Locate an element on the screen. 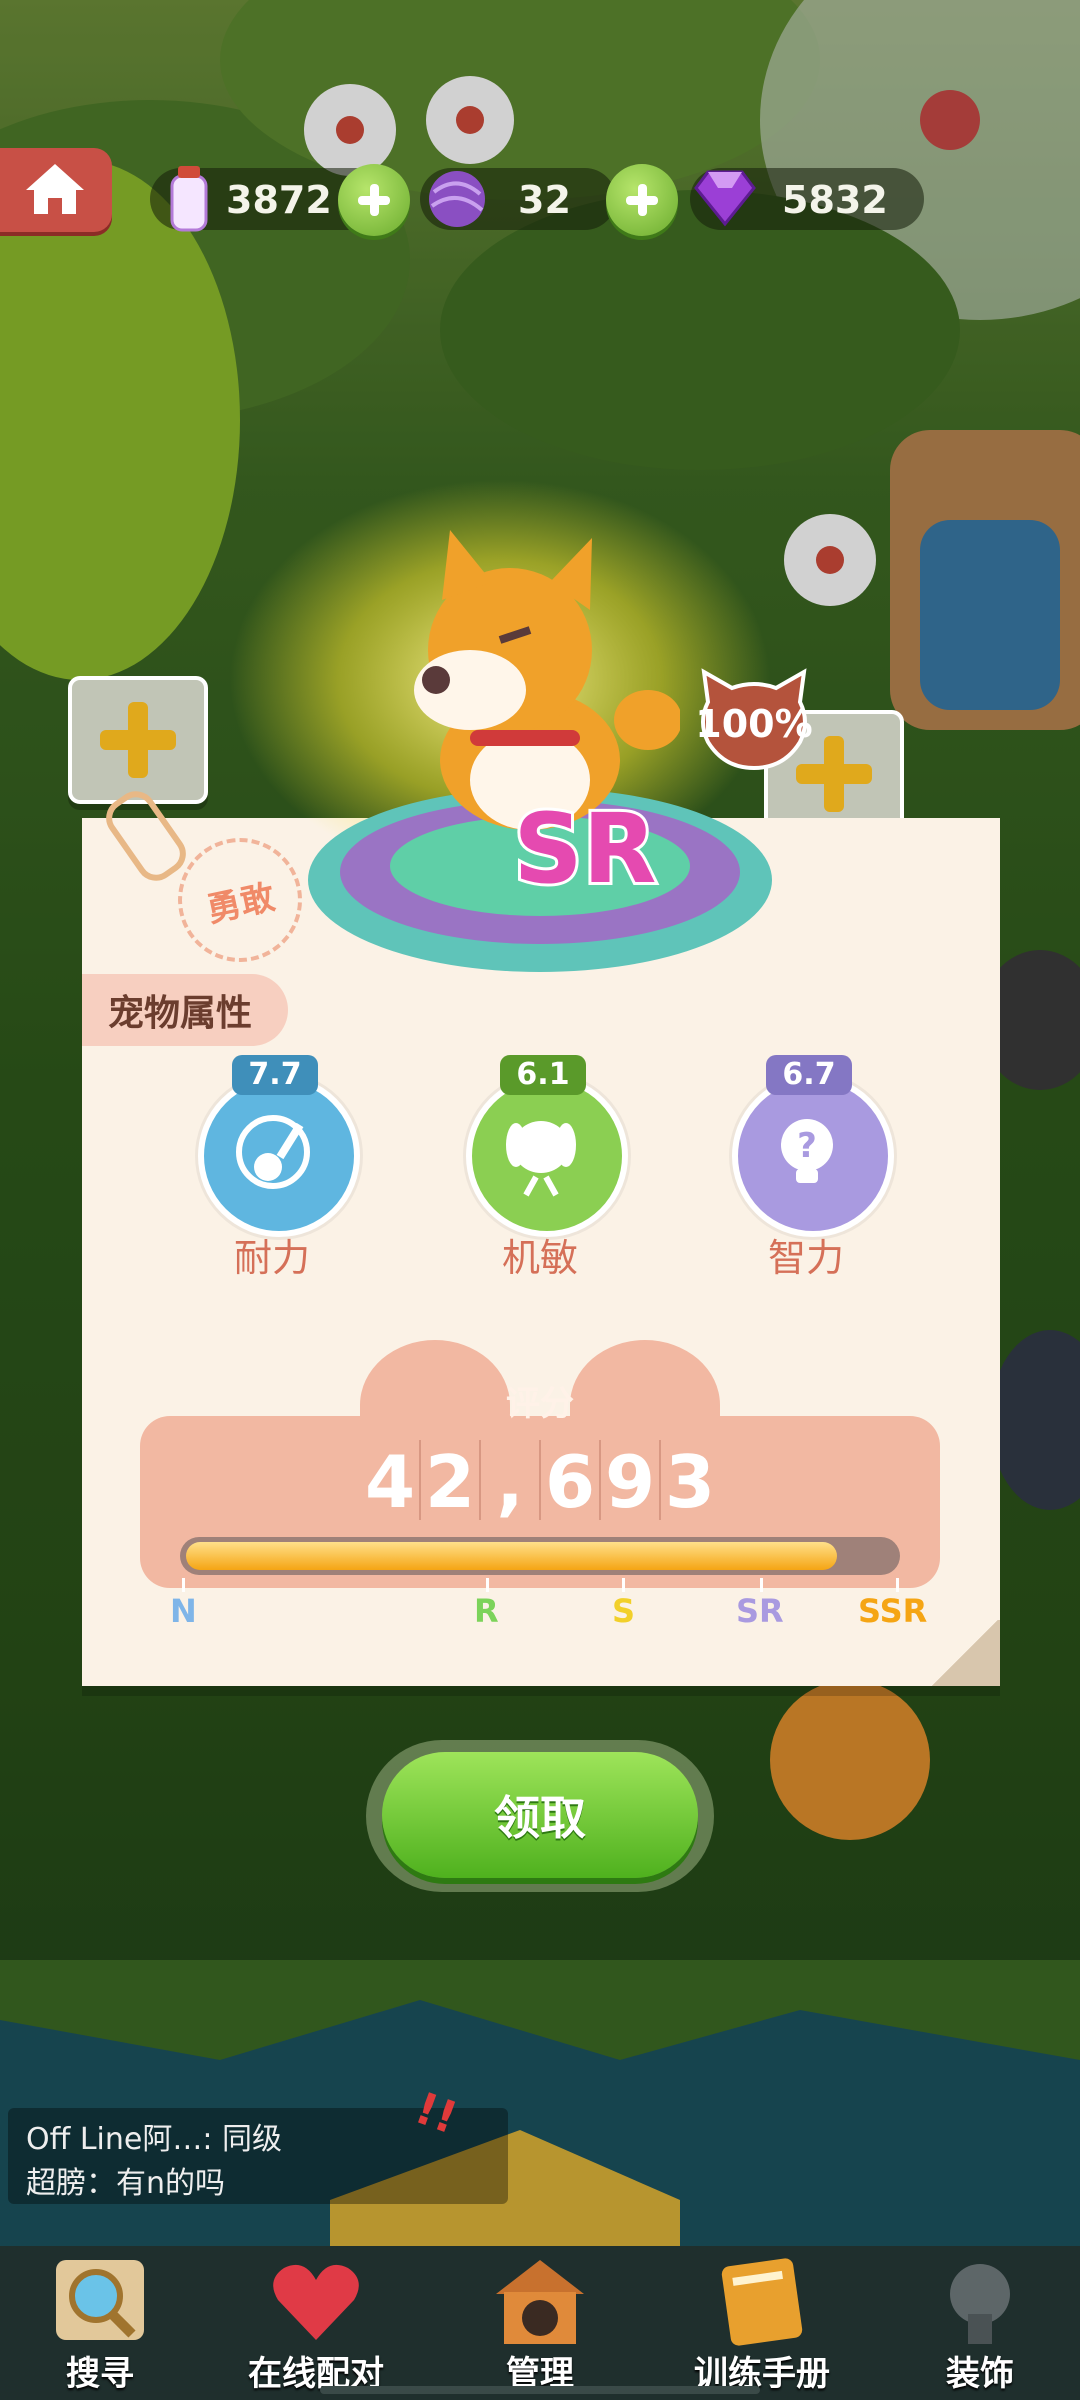 This screenshot has height=2400, width=1080. claim-button: 领取 is located at coordinates (540, 1815).